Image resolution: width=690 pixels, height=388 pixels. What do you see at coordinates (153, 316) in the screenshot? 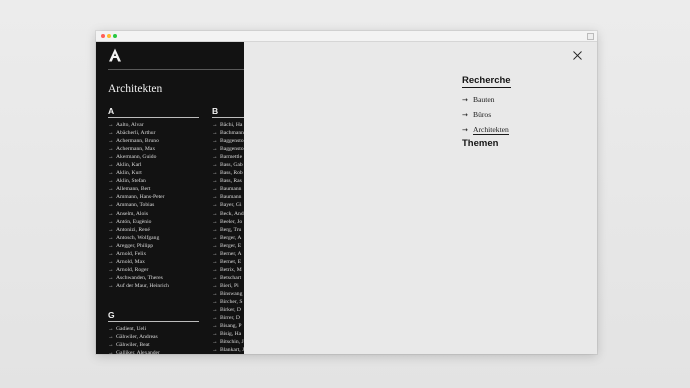
I see `letter-heading: G` at bounding box center [153, 316].